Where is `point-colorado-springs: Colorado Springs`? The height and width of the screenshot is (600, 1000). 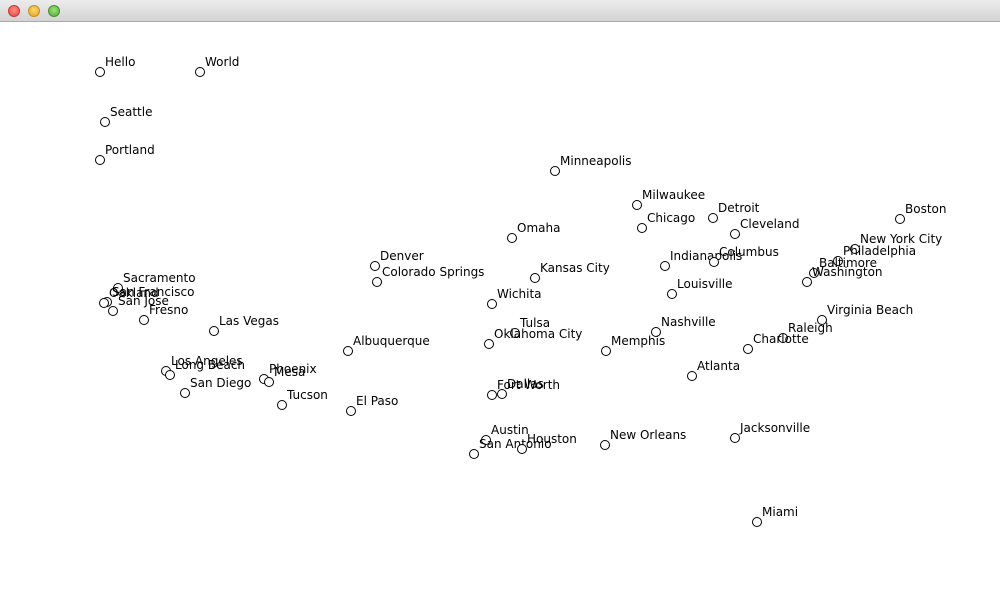
point-colorado-springs: Colorado Springs is located at coordinates (428, 276).